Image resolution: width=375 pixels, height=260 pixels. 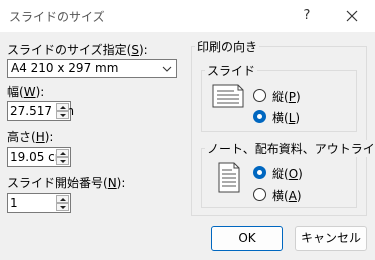 What do you see at coordinates (66, 183) in the screenshot?
I see `start-number-label: スライド開始番号(N):` at bounding box center [66, 183].